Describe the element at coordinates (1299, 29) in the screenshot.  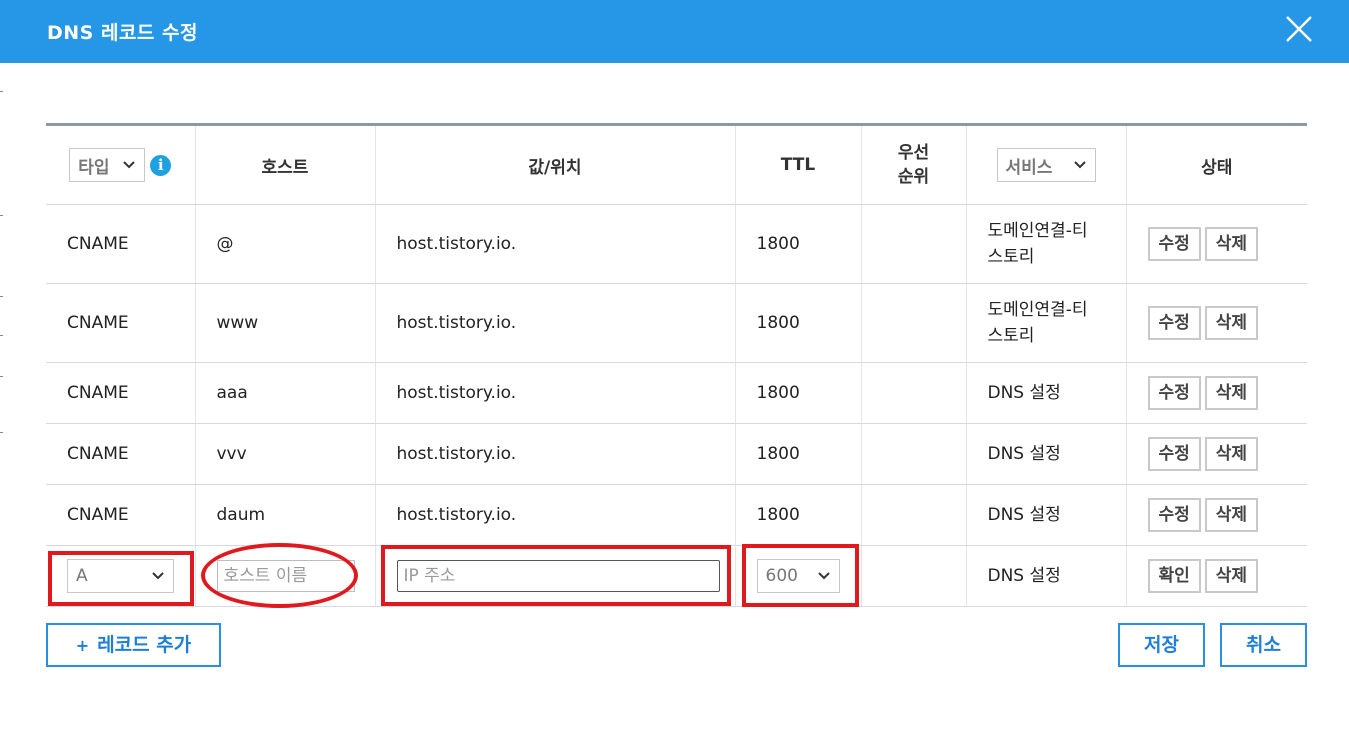
I see `close-icon` at that location.